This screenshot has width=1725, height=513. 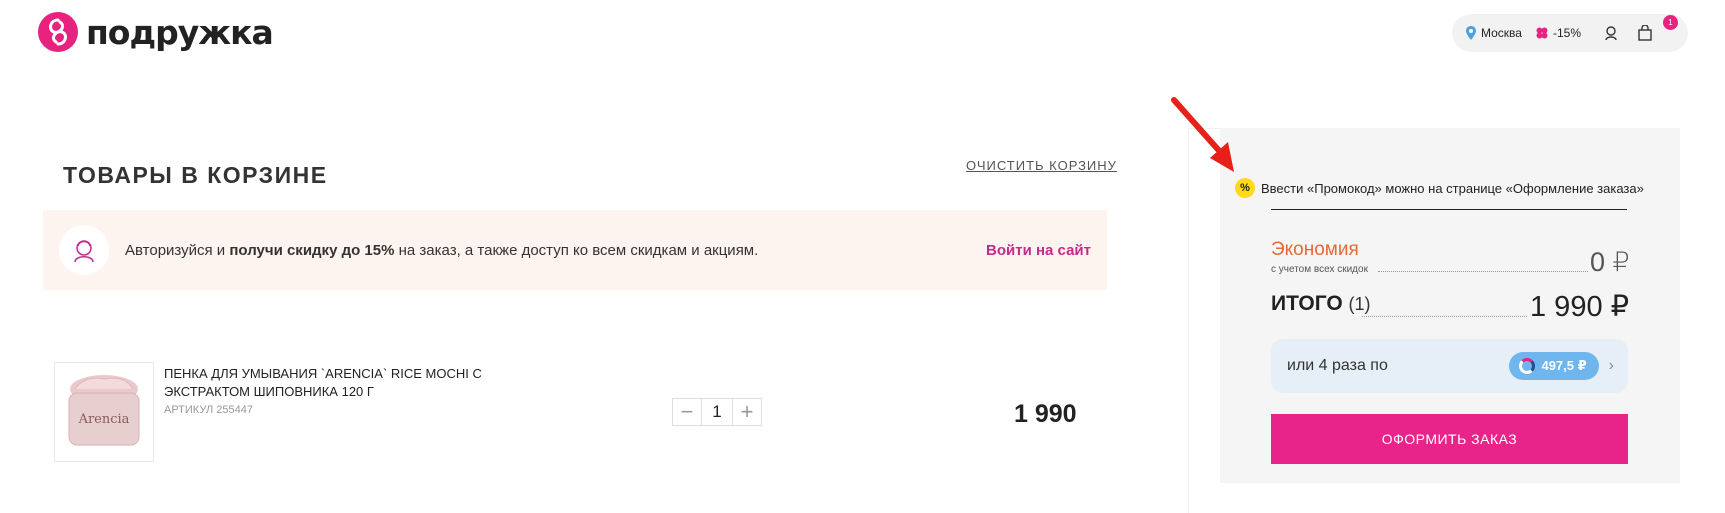 I want to click on city-selector: Москва, so click(x=1494, y=33).